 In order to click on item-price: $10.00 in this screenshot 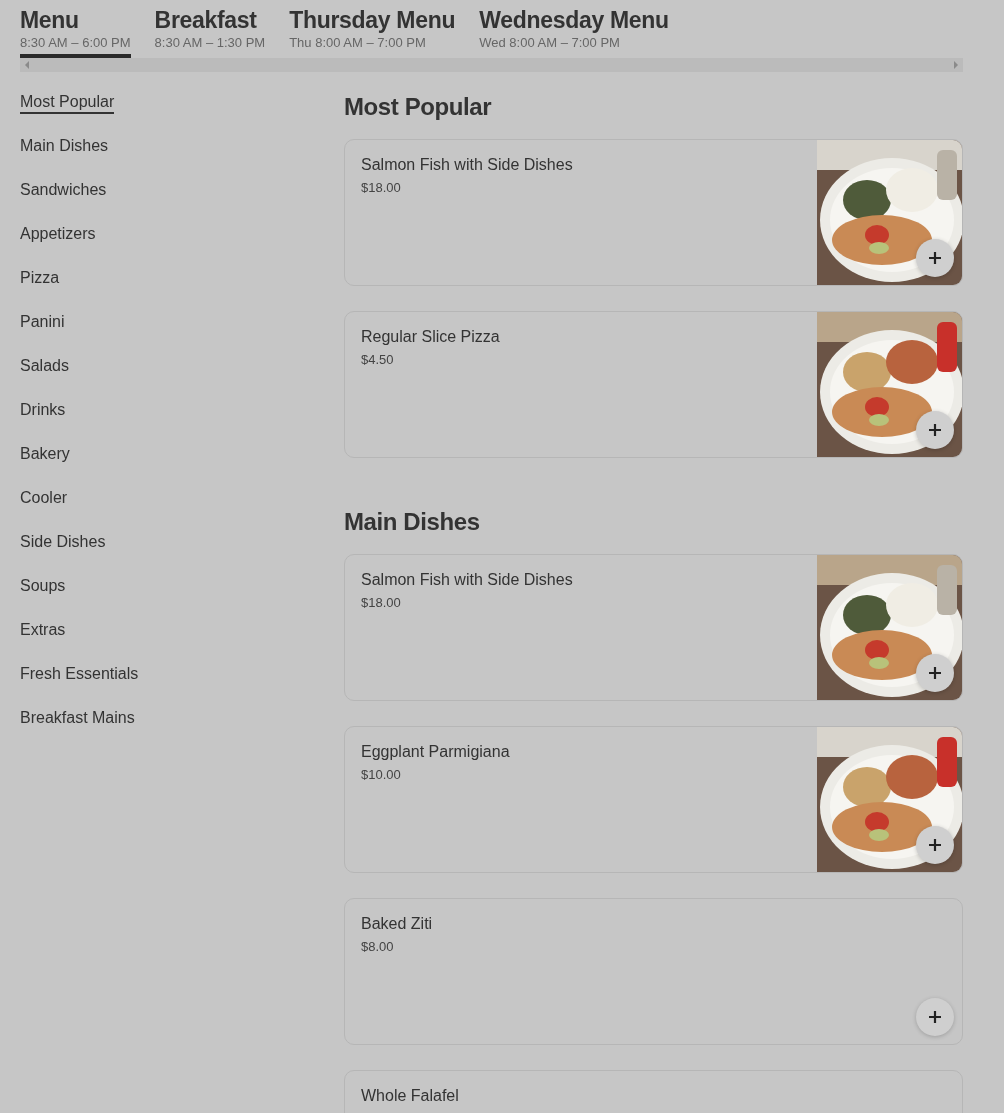, I will do `click(381, 774)`.